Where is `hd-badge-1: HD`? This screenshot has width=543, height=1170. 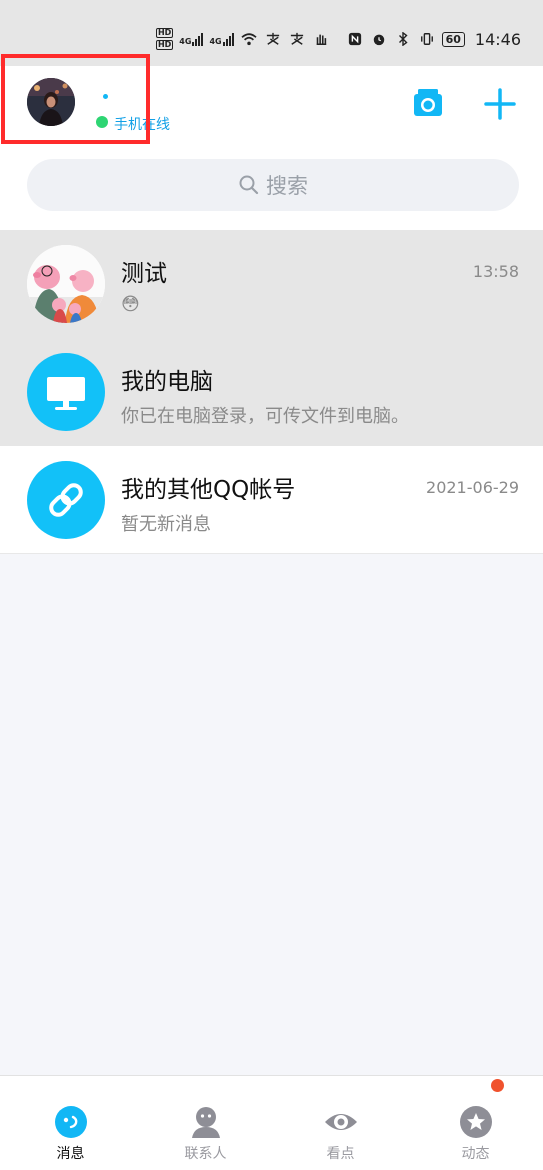 hd-badge-1: HD is located at coordinates (164, 33).